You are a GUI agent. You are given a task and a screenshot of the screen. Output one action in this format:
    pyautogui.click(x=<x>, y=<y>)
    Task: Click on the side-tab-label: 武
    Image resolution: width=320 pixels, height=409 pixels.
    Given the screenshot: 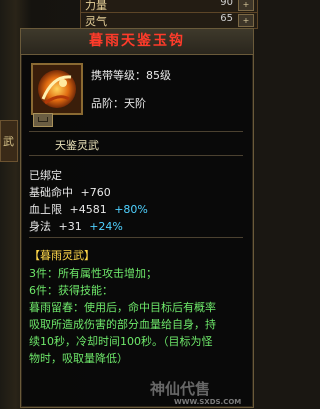 What is the action you would take?
    pyautogui.click(x=8, y=141)
    